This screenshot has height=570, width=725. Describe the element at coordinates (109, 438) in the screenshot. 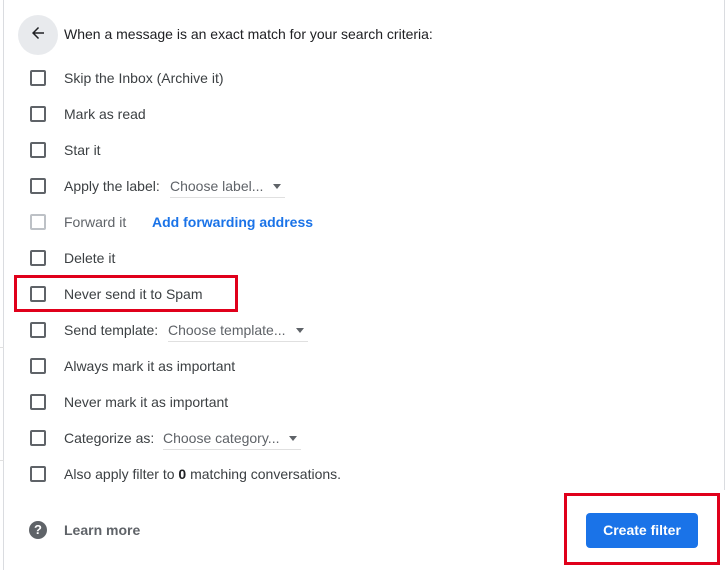

I see `categorize-label: Categorize as:` at that location.